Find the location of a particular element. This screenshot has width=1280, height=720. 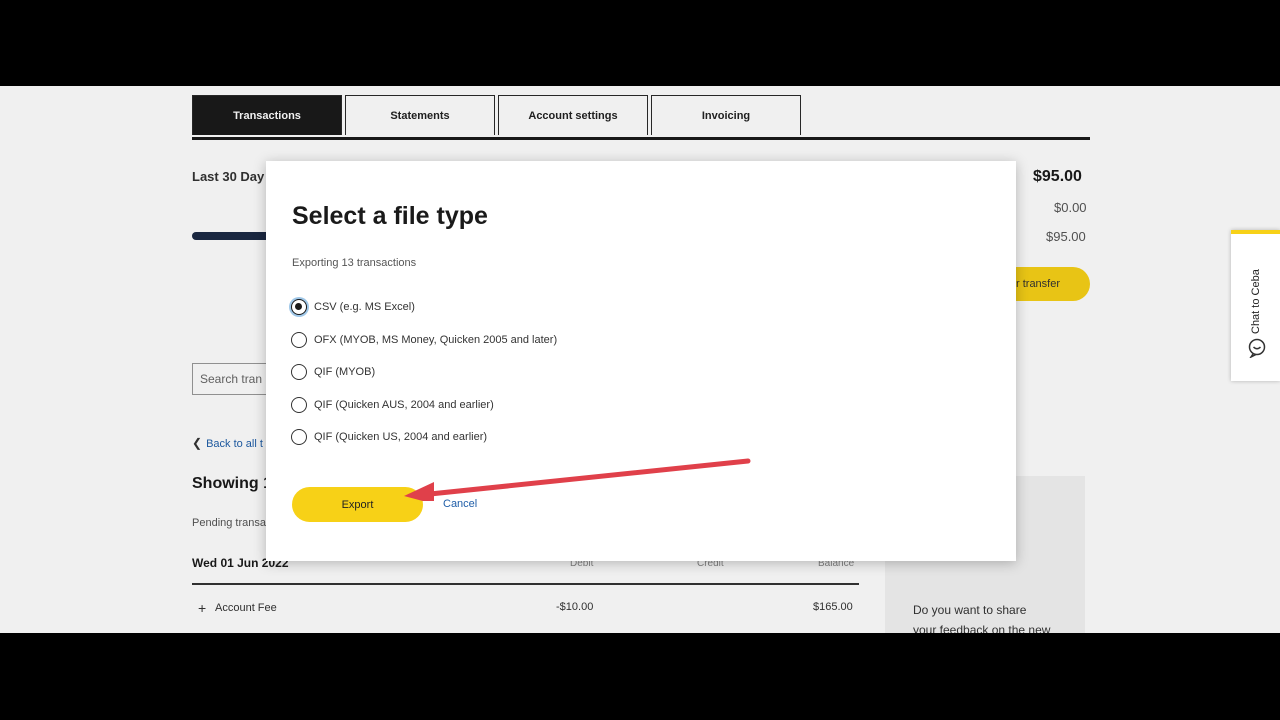

radio-qif-us is located at coordinates (299, 437).